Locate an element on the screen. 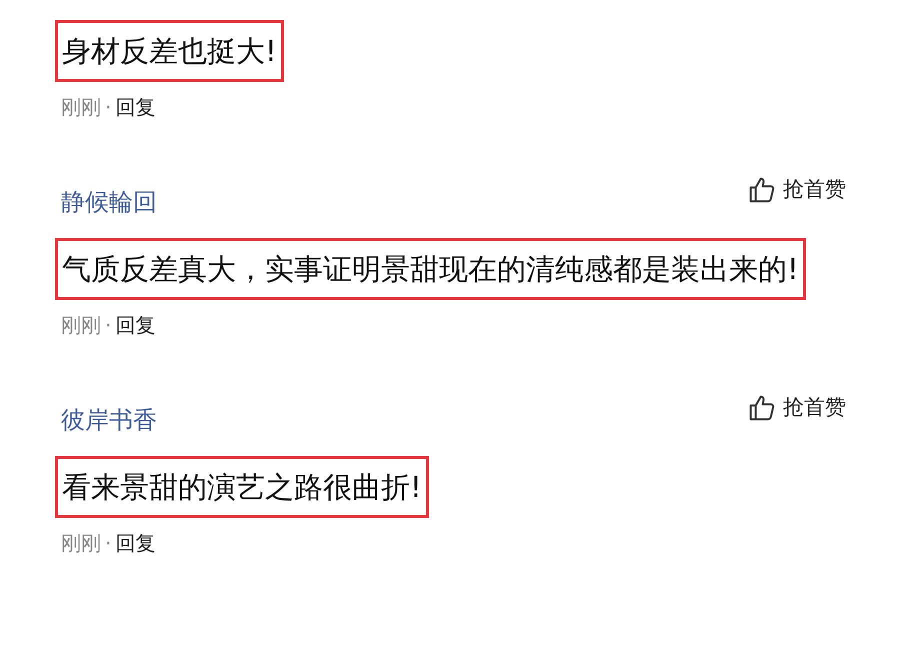  username: 彼岸书香 is located at coordinates (106, 420).